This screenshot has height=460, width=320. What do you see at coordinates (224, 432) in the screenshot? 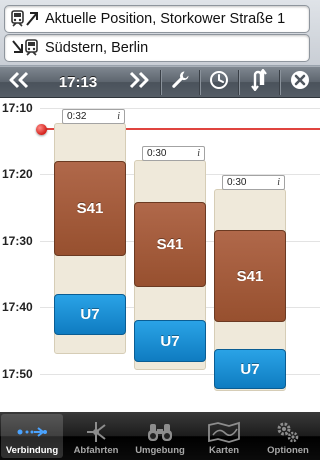
I see `map-icon` at bounding box center [224, 432].